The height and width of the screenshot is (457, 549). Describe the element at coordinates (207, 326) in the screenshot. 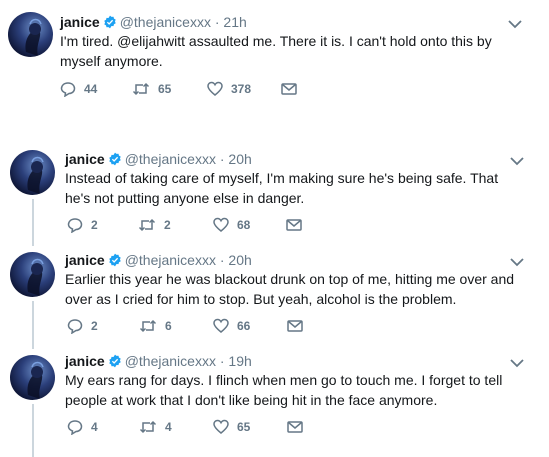

I see `tweet-actions: 2 6 66` at that location.